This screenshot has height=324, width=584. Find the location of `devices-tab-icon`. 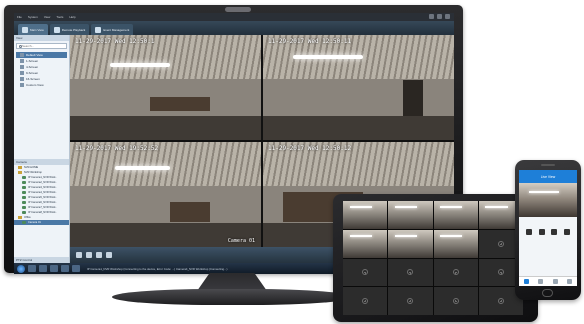

devices-tab-icon is located at coordinates (555, 281).